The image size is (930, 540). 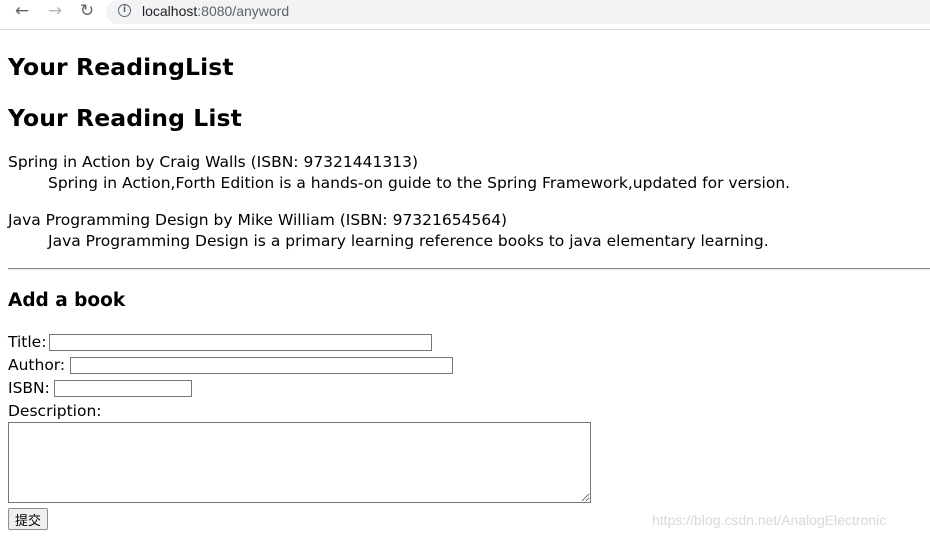 What do you see at coordinates (28, 519) in the screenshot?
I see `submit-button: 提交` at bounding box center [28, 519].